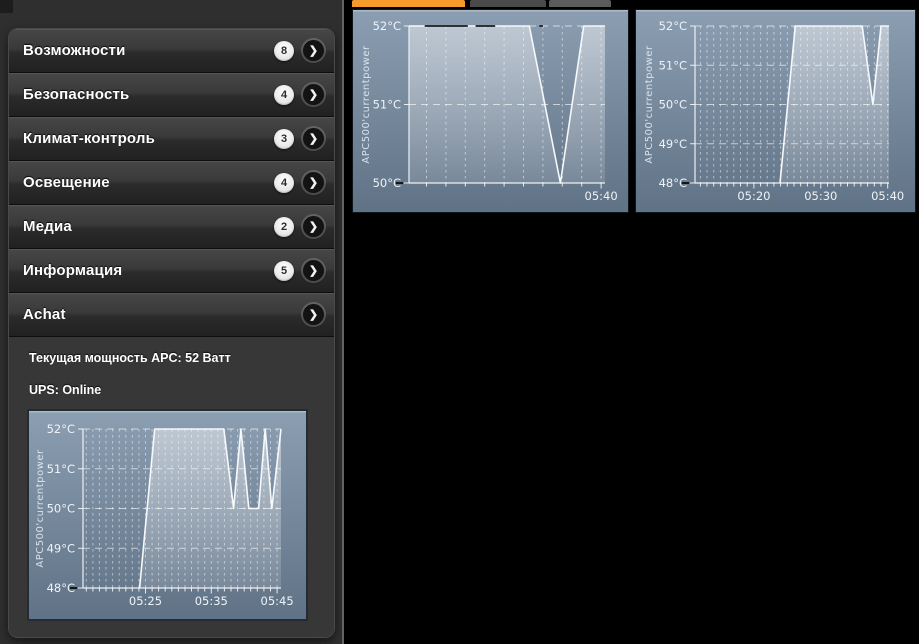 The image size is (919, 644). I want to click on sidebar-item: Освещение 4 ❯, so click(171, 183).